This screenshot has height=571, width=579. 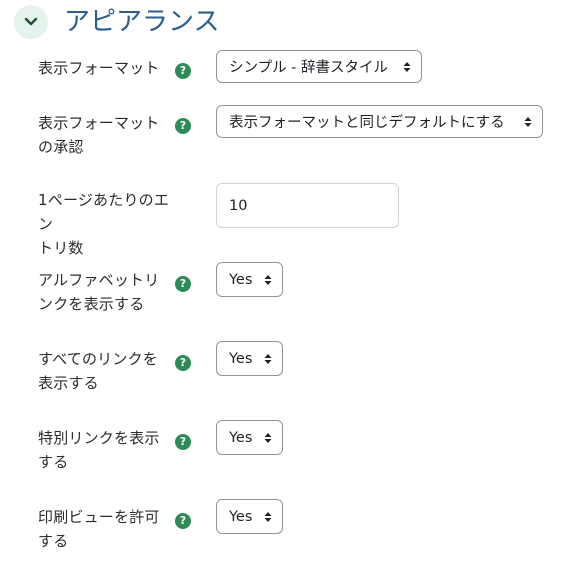 I want to click on field-label-show-alphabet: アルファベットリ ンクを表示する, so click(x=99, y=292).